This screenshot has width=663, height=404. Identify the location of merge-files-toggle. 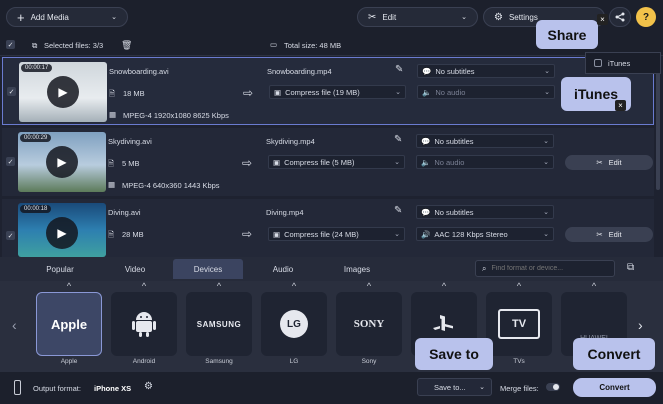
(553, 387).